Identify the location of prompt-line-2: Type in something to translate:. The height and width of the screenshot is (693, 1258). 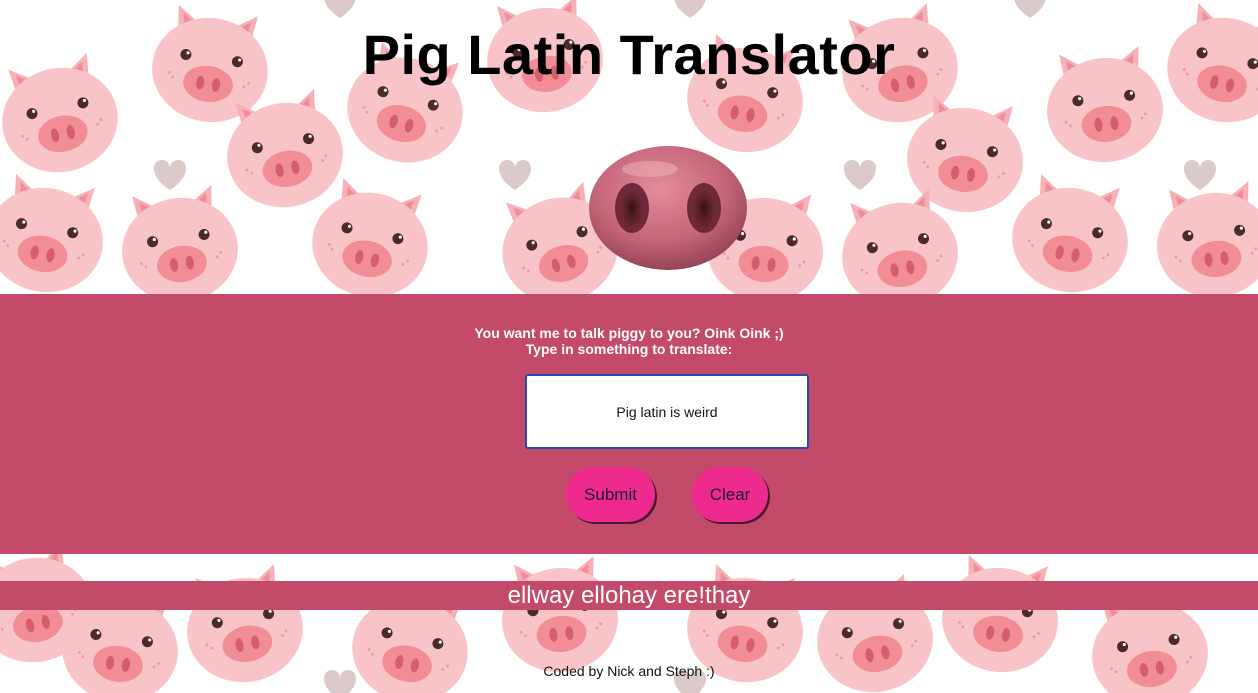
(629, 349).